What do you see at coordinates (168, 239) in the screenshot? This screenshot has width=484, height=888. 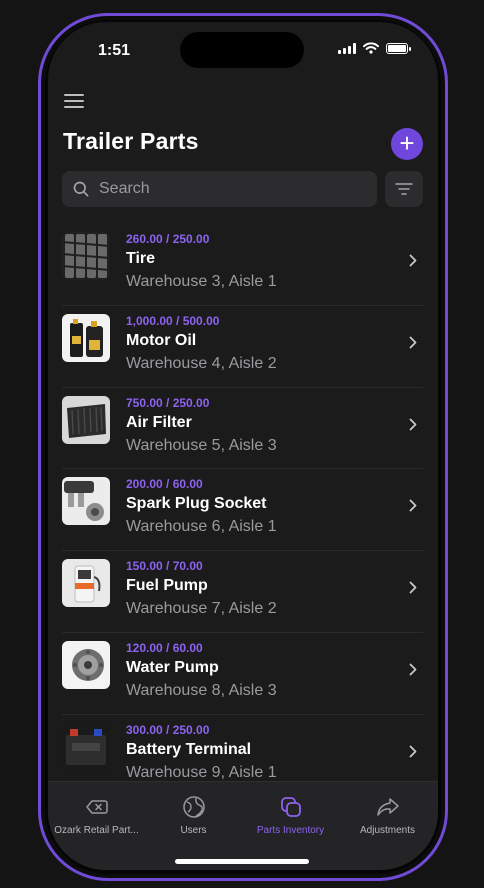 I see `item-quantity: 260.00 / 250.00` at bounding box center [168, 239].